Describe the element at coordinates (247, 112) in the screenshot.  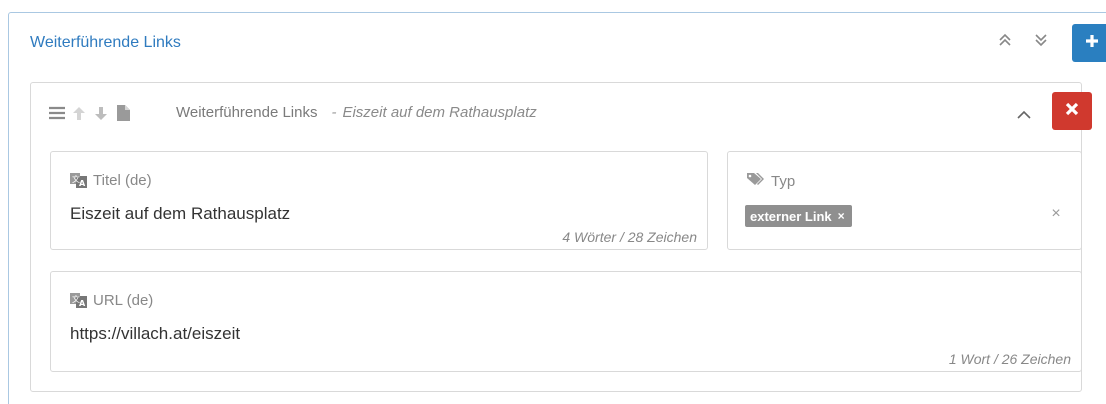
I see `entry-type-label: Weiterführende Links` at that location.